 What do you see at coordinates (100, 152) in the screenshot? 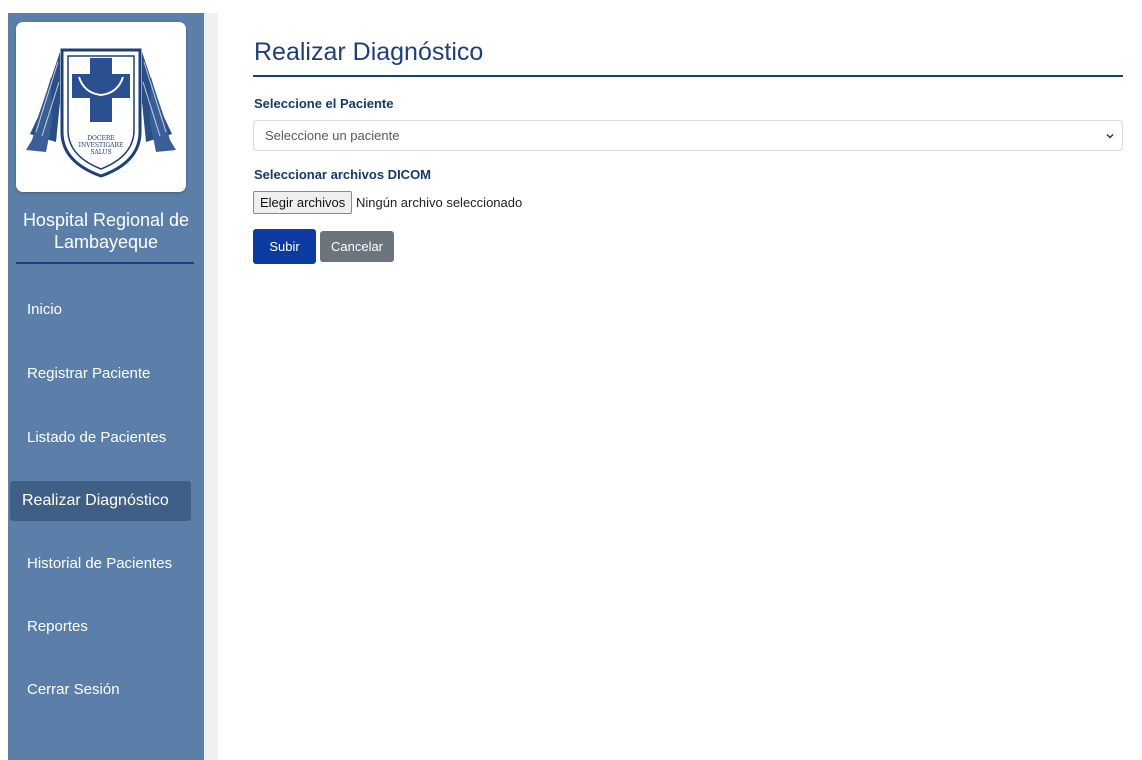
I see `logo-motto-3: SALUS` at bounding box center [100, 152].